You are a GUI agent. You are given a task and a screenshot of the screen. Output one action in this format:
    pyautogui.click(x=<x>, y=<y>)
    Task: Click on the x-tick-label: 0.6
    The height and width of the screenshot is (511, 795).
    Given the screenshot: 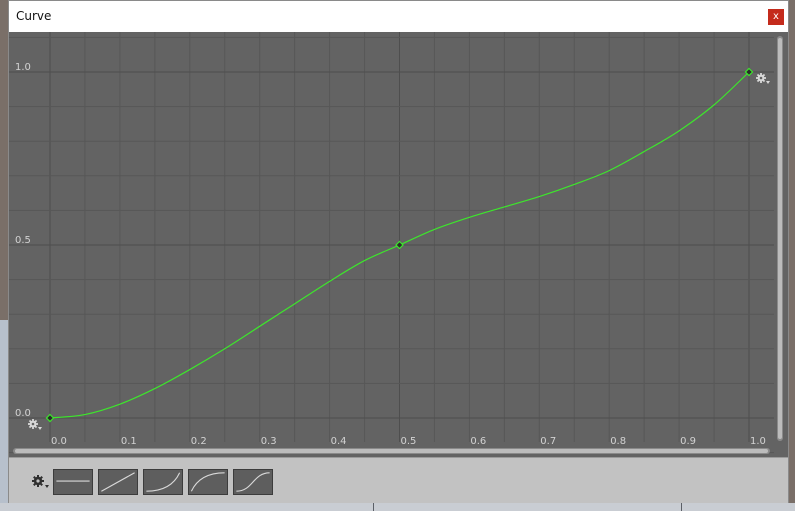 What is the action you would take?
    pyautogui.click(x=478, y=441)
    